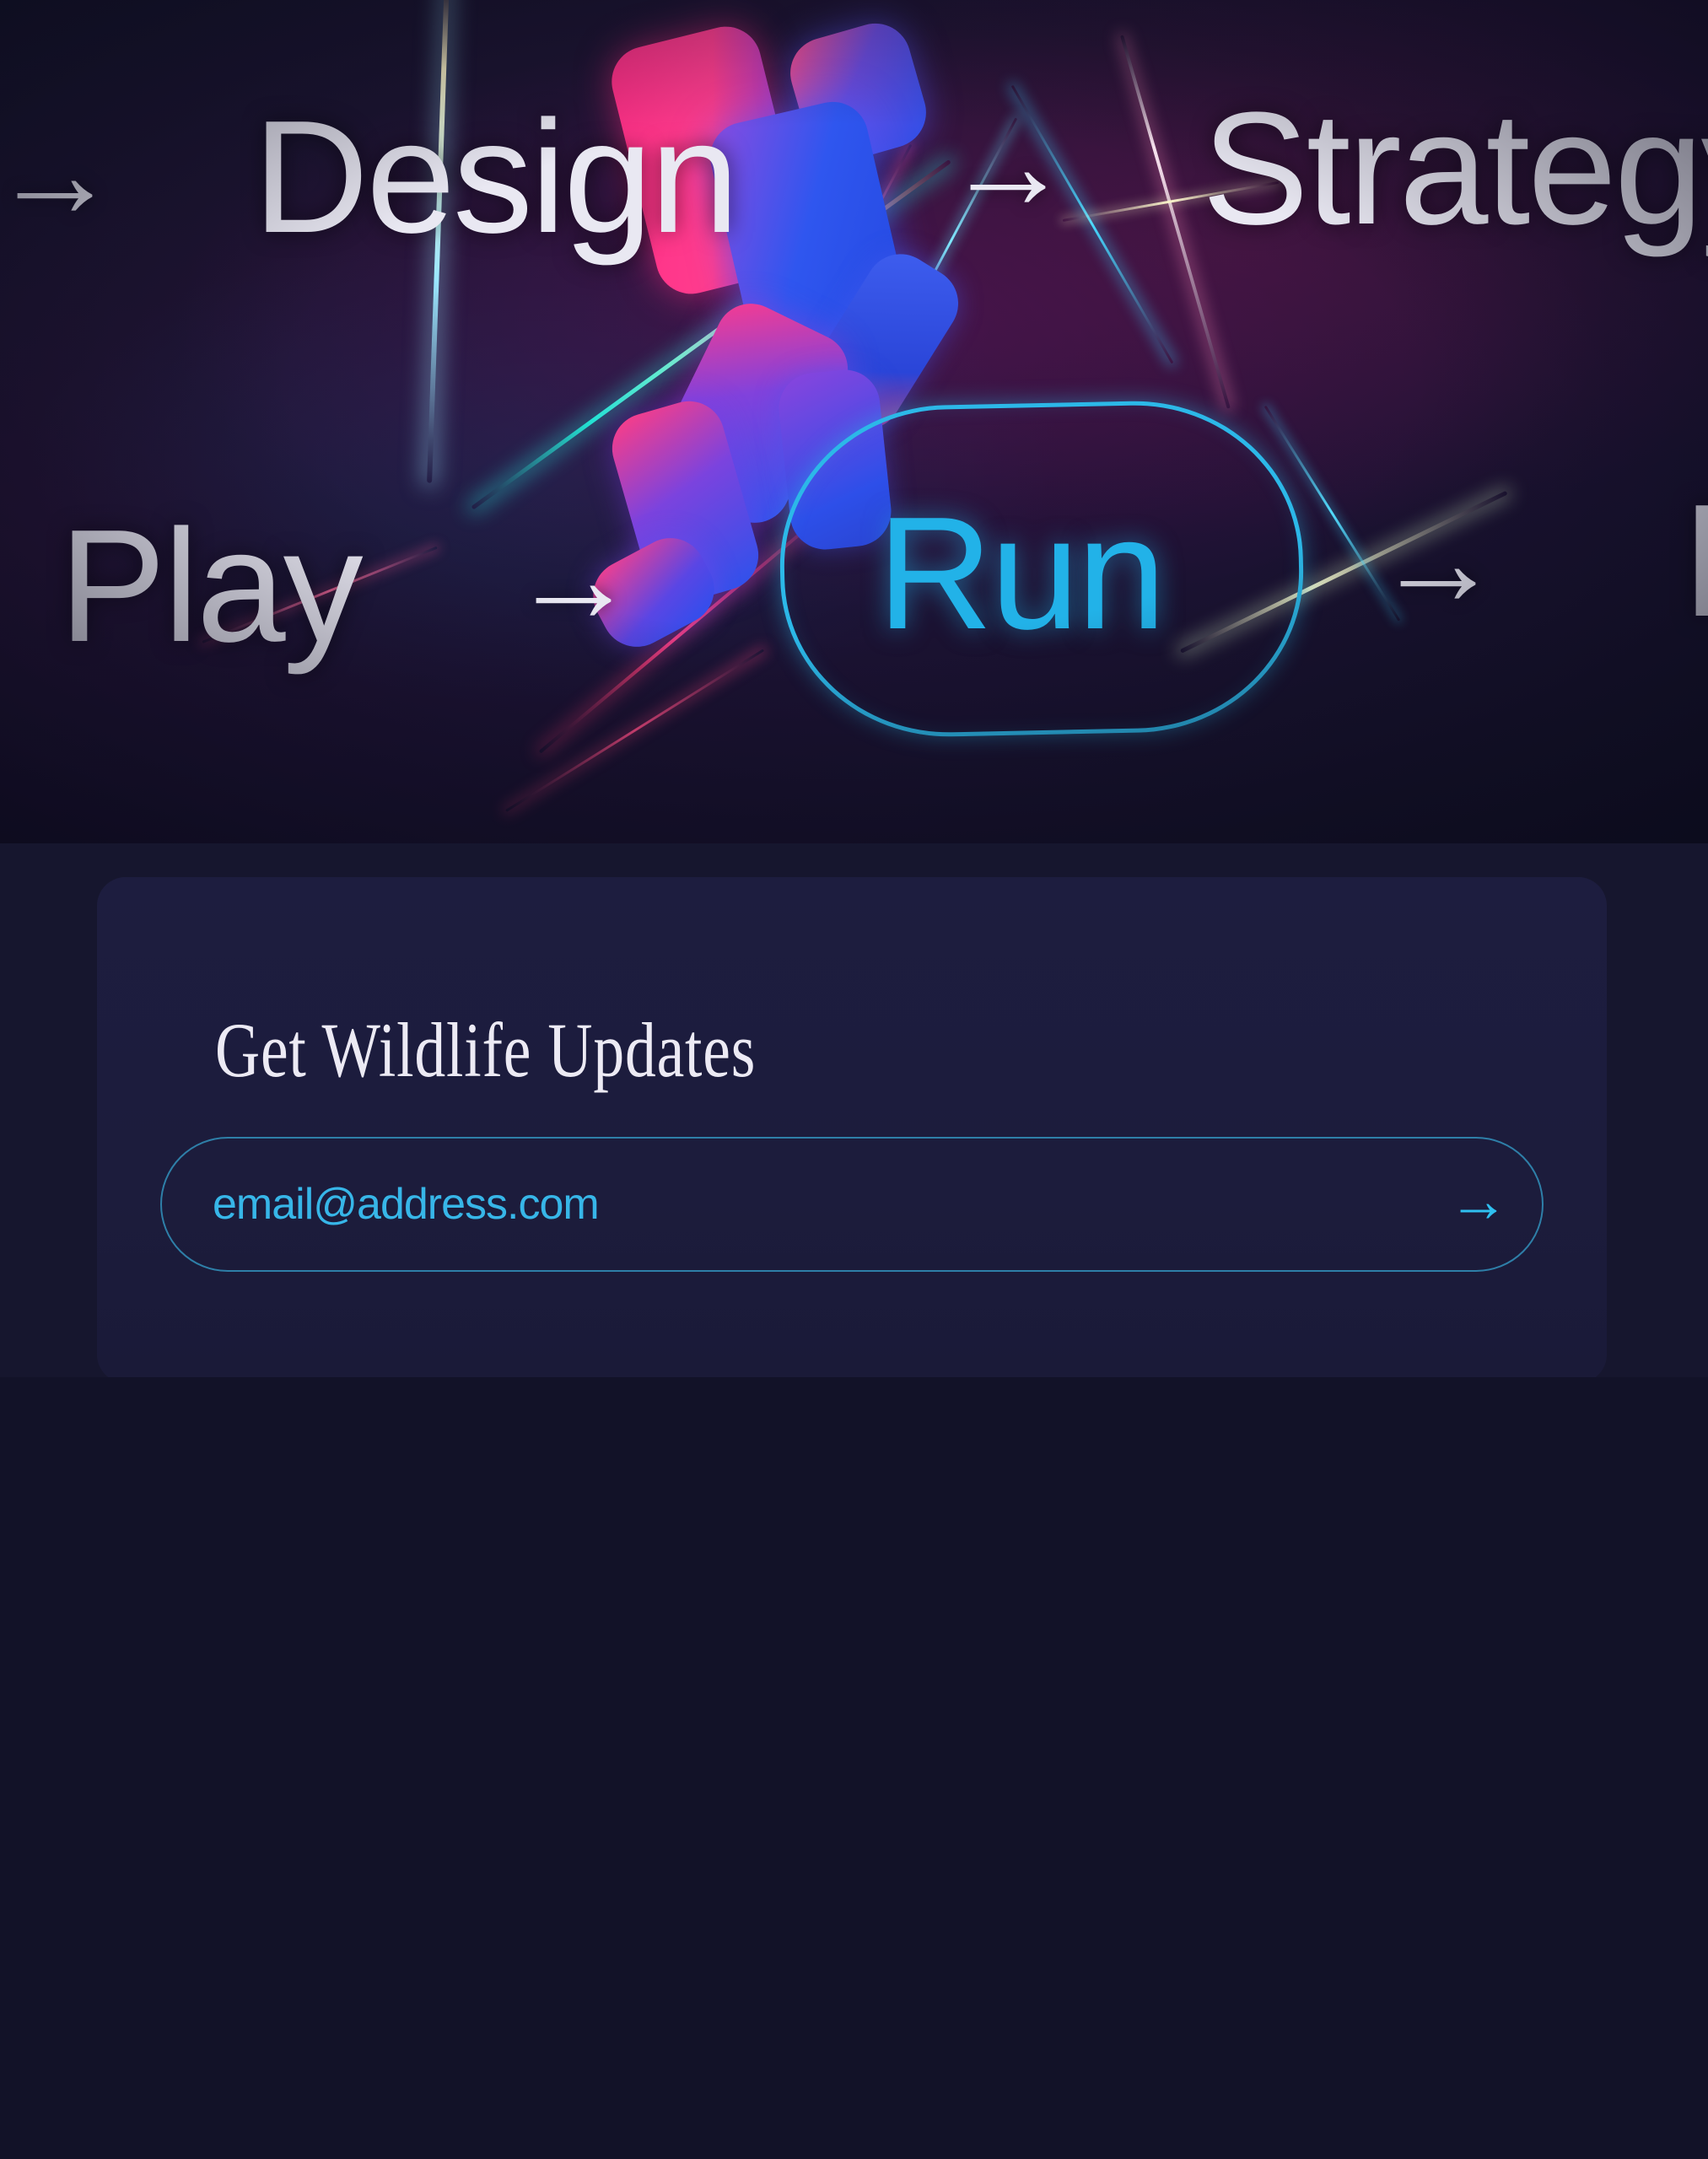 The width and height of the screenshot is (1708, 2159). I want to click on newsletter-title: Get Wildlife Updates, so click(486, 1050).